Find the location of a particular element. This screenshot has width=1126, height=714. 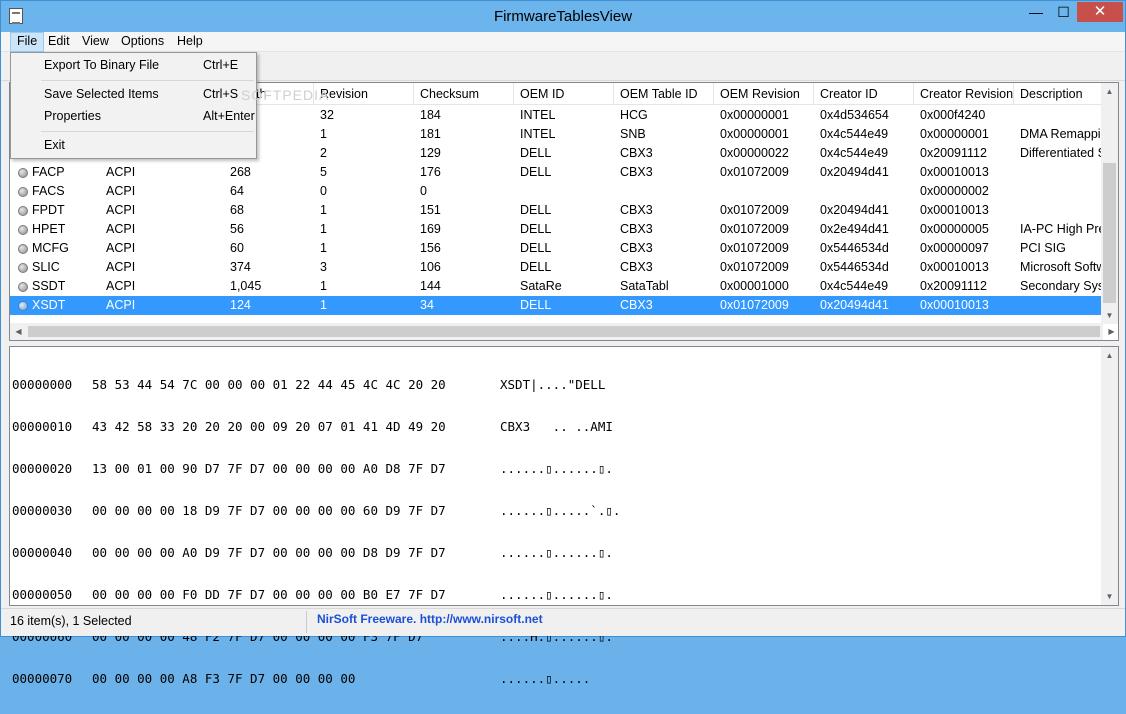

hex-ascii: XSDT|...."DELL is located at coordinates (553, 384).